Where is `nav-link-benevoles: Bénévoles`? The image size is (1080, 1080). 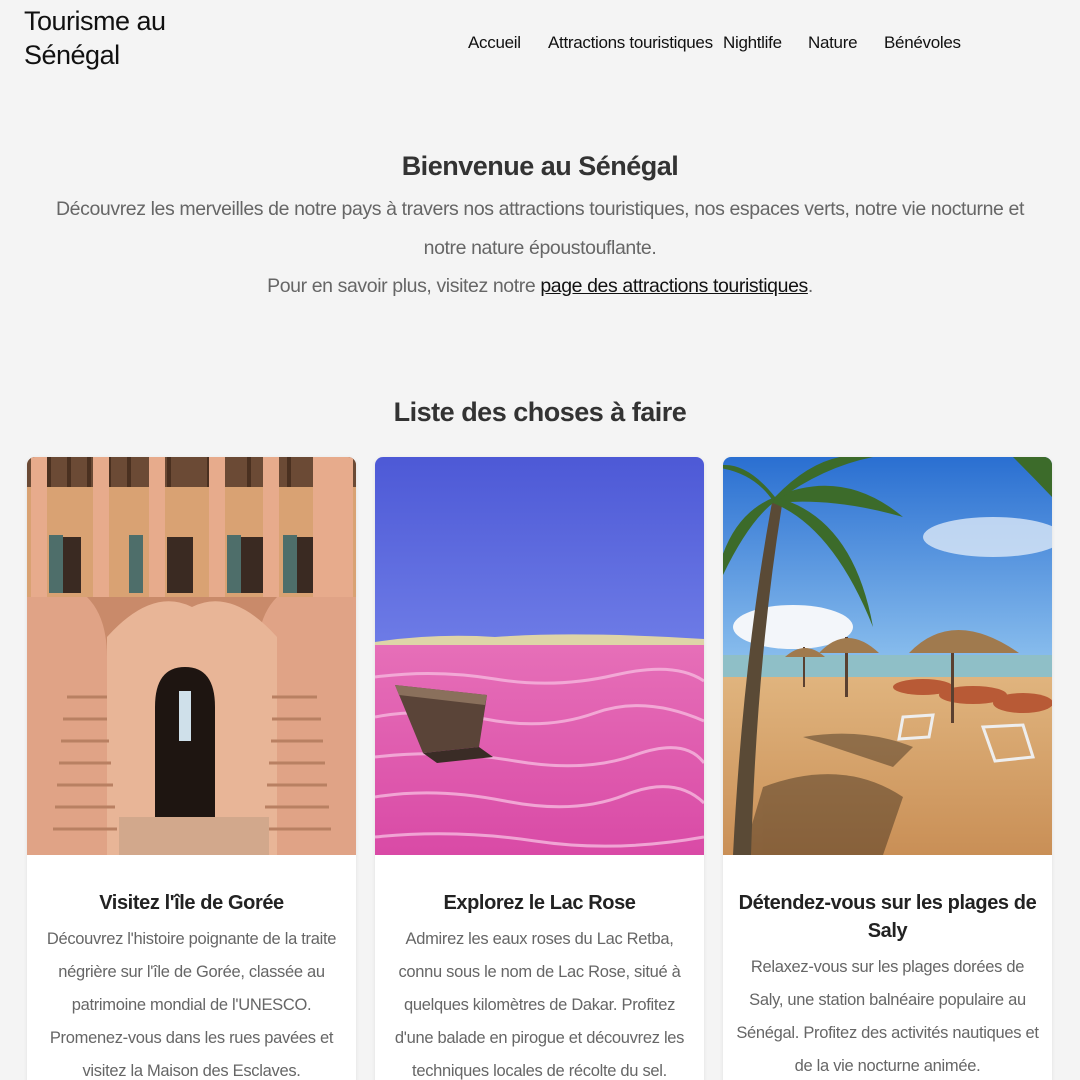
nav-link-benevoles: Bénévoles is located at coordinates (922, 43).